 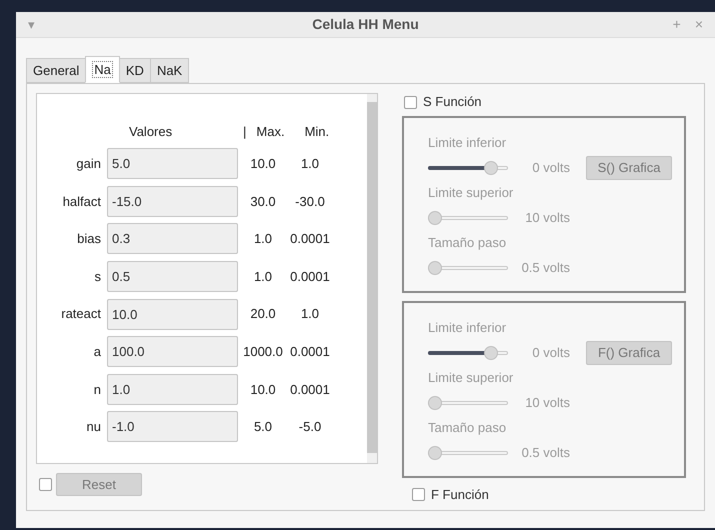 What do you see at coordinates (98, 277) in the screenshot?
I see `parameter-name: s` at bounding box center [98, 277].